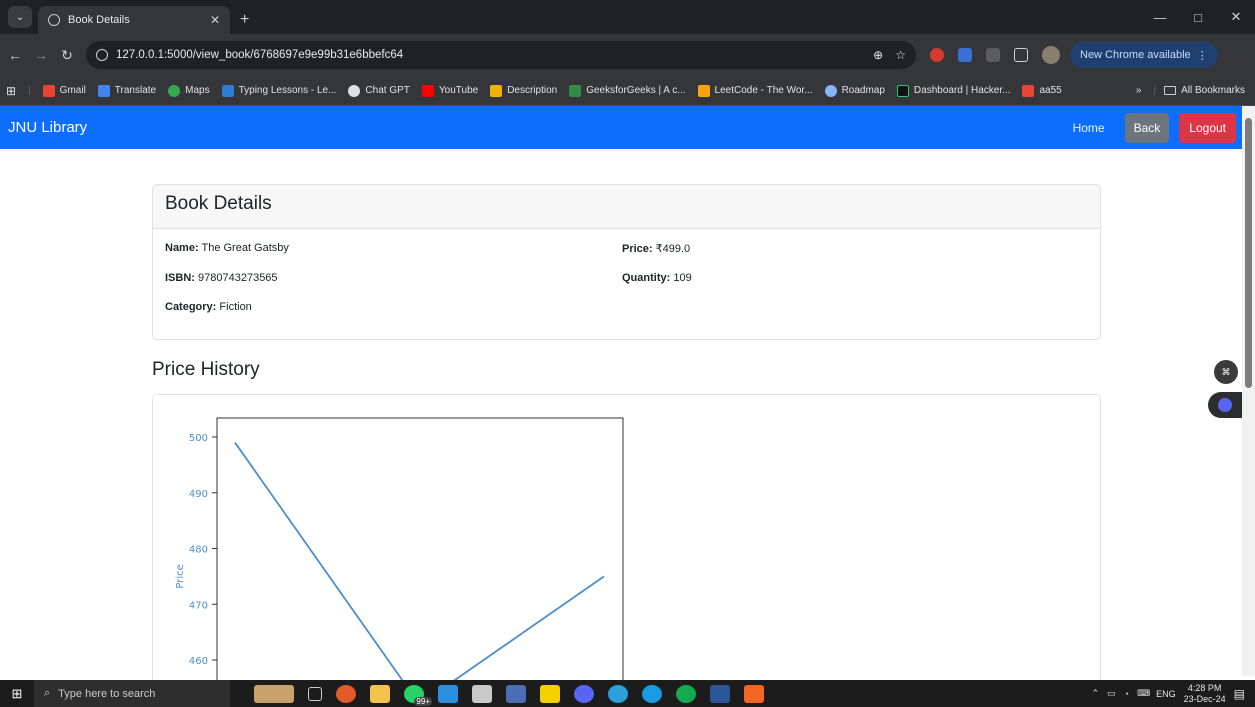 The width and height of the screenshot is (1255, 707). What do you see at coordinates (1236, 17) in the screenshot?
I see `close-window-icon: ✕` at bounding box center [1236, 17].